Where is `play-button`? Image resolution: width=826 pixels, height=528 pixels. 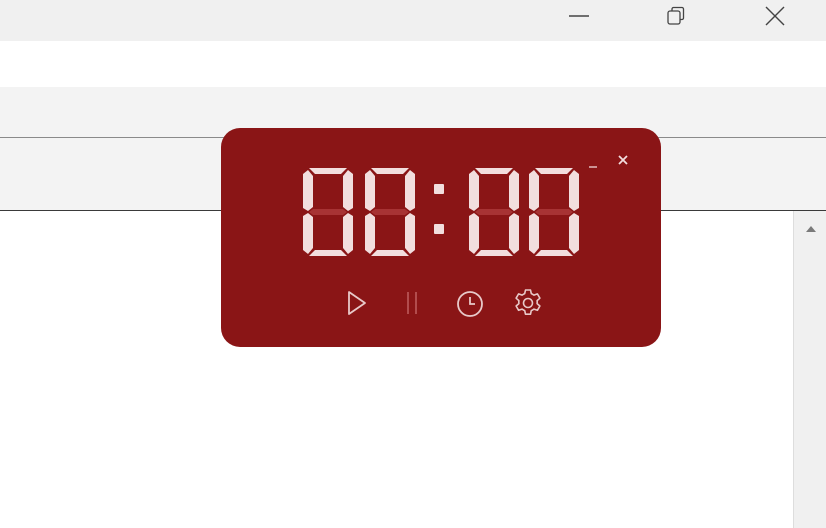 play-button is located at coordinates (355, 303).